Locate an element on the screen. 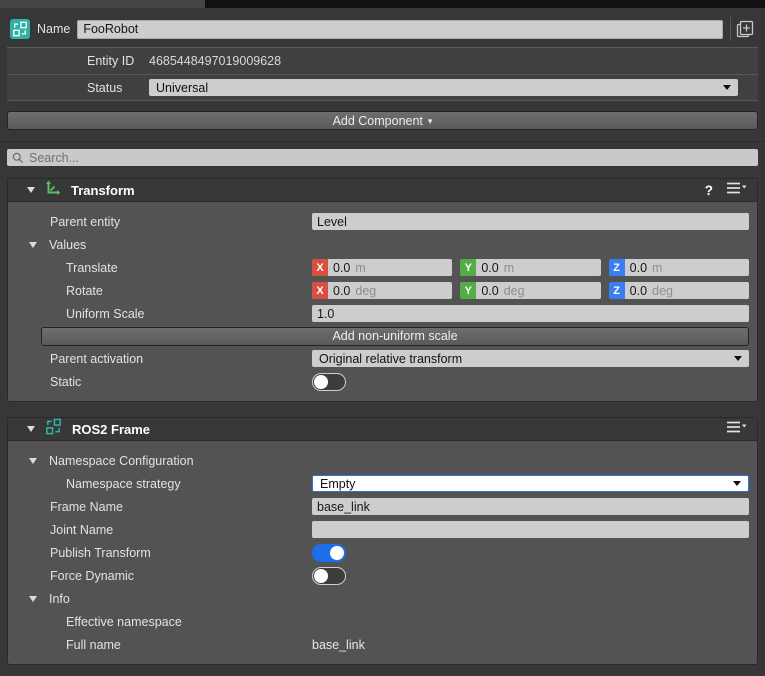 This screenshot has height=676, width=765. add-non-uniform-scale-label: Add non-uniform scale is located at coordinates (395, 336).